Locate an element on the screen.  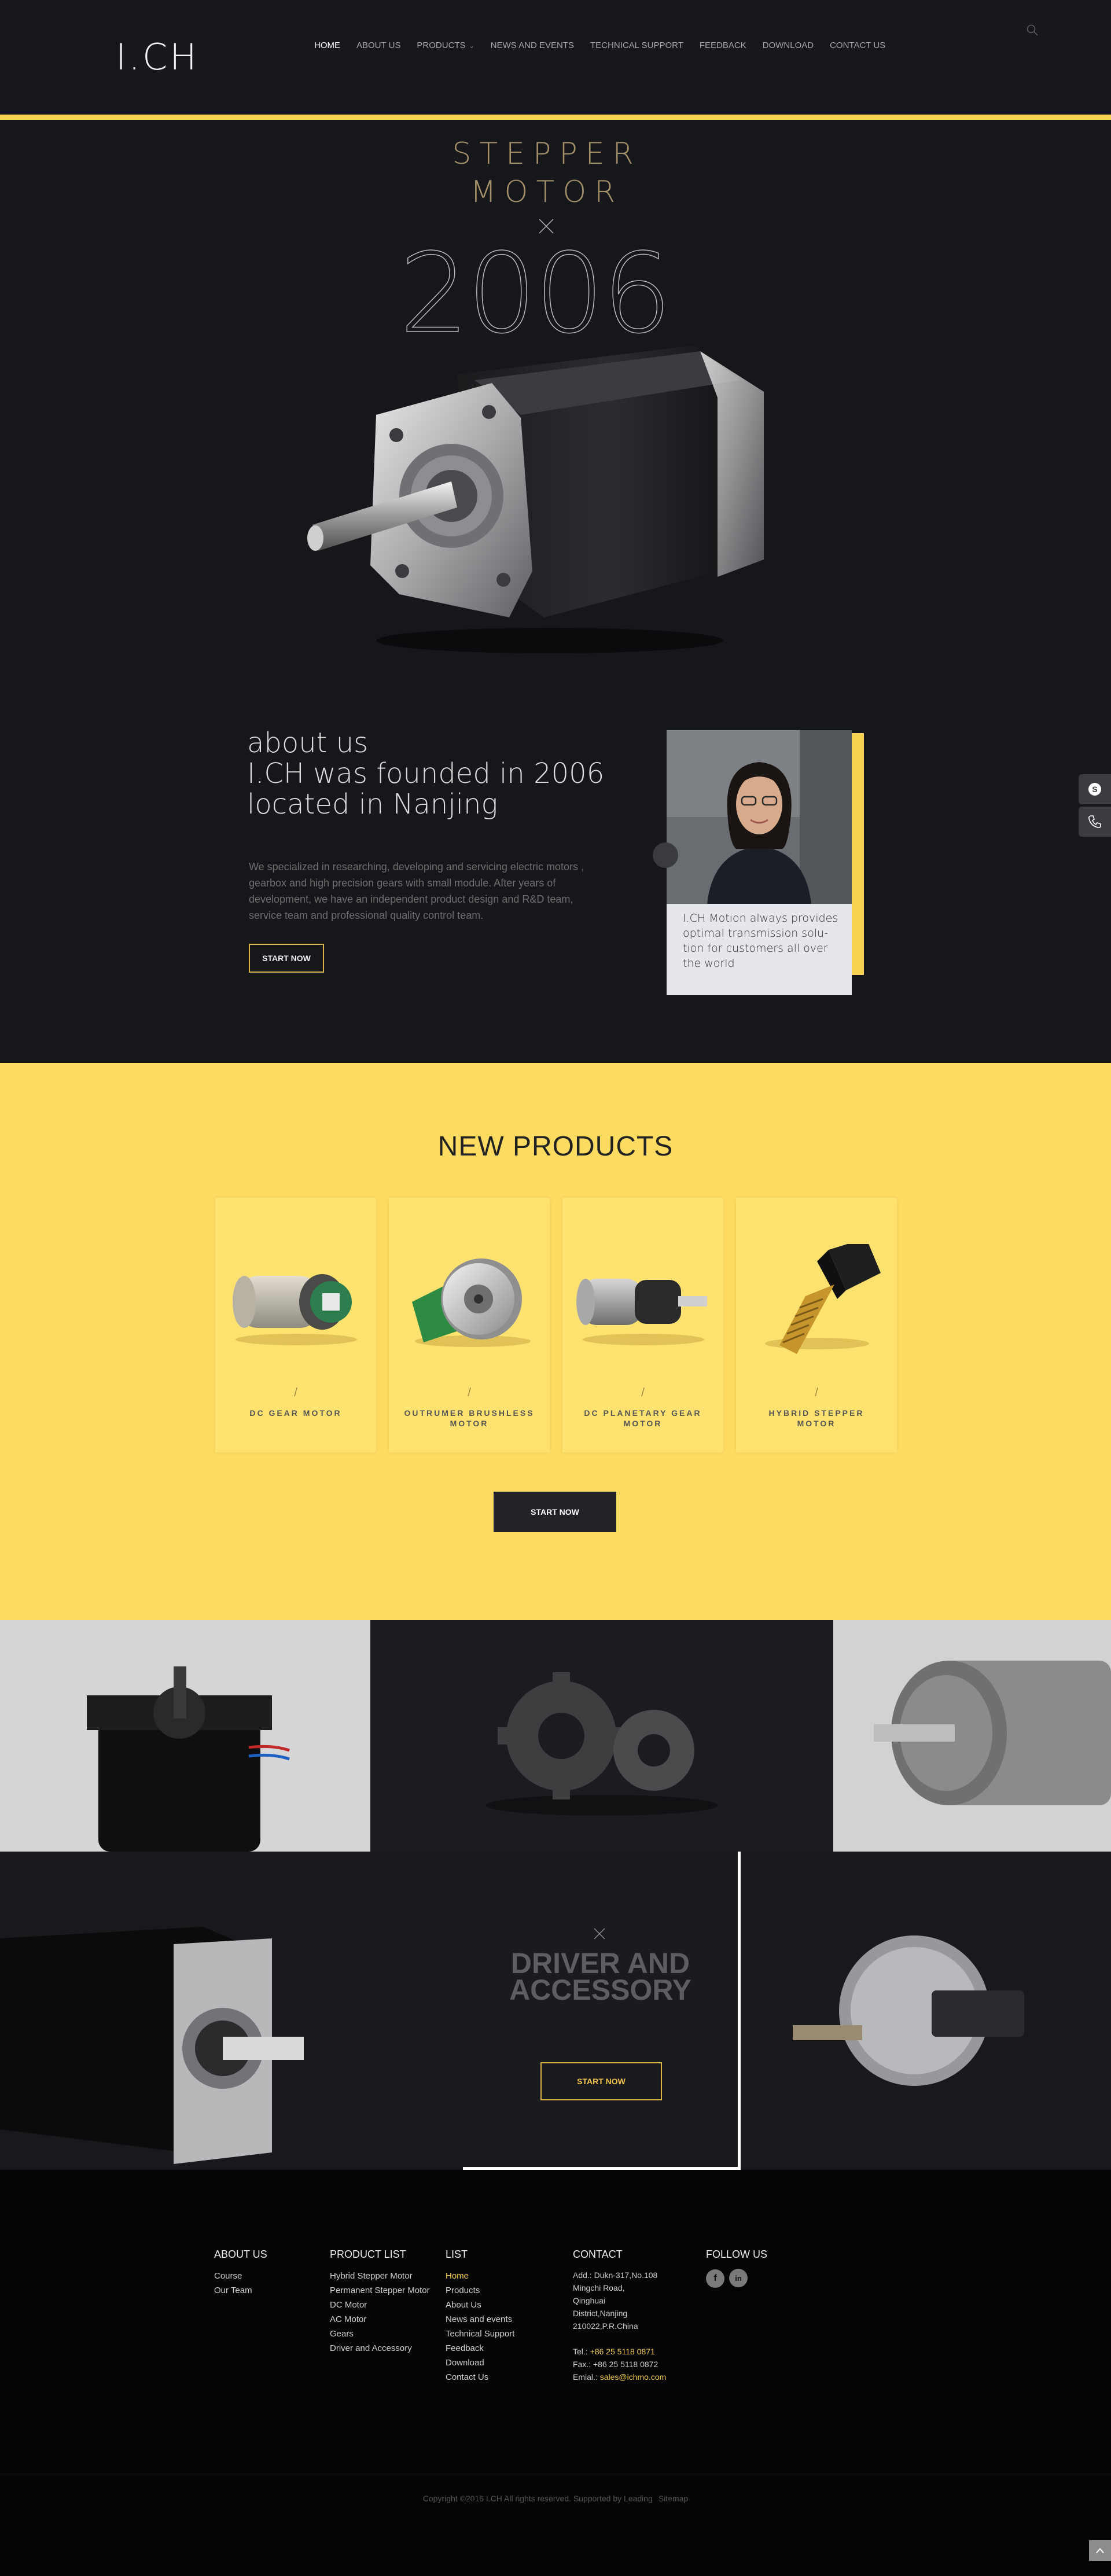
product-card-outrunner-brushless-motor: / OUTRUMER BRUSHLESS MOTOR is located at coordinates (469, 1325).